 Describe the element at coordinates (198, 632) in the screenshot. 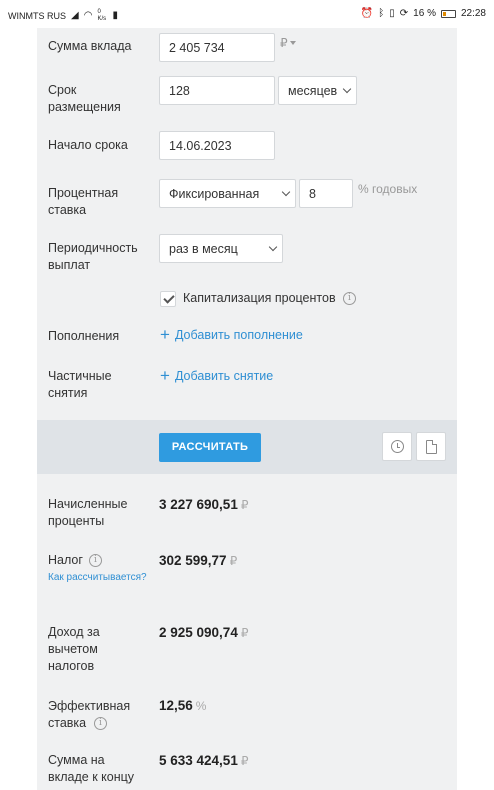

I see `income-after-tax-amount: 2 925 090,74` at that location.